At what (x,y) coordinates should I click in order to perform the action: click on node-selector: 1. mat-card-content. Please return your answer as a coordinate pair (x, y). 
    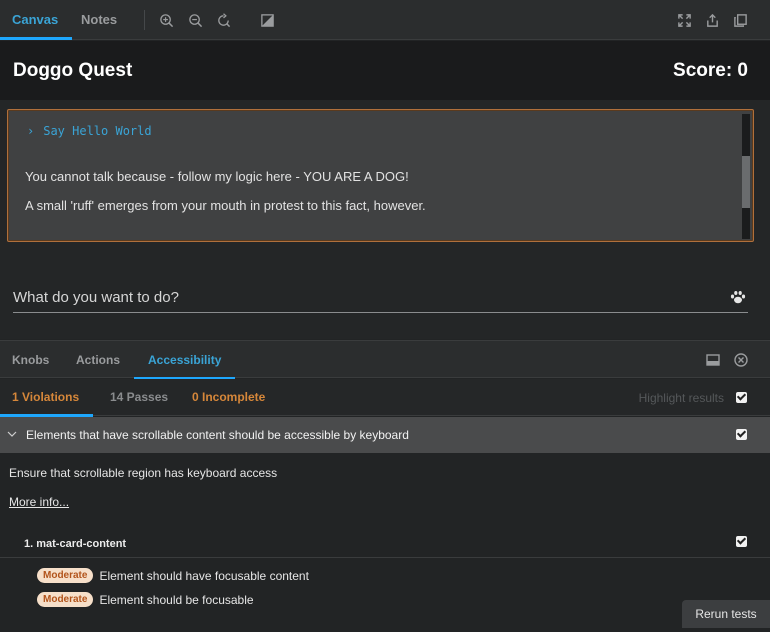
    Looking at the image, I should click on (75, 544).